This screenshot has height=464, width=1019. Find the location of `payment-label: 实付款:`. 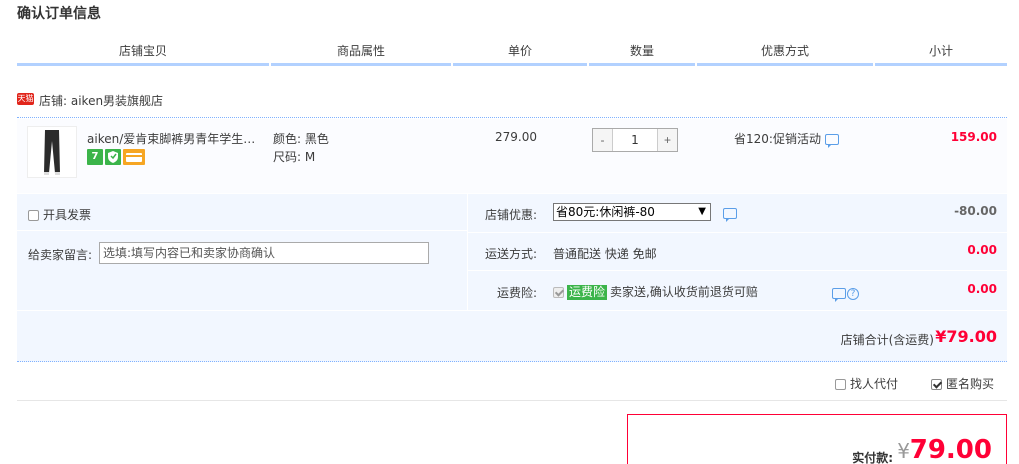

payment-label: 实付款: is located at coordinates (872, 457).